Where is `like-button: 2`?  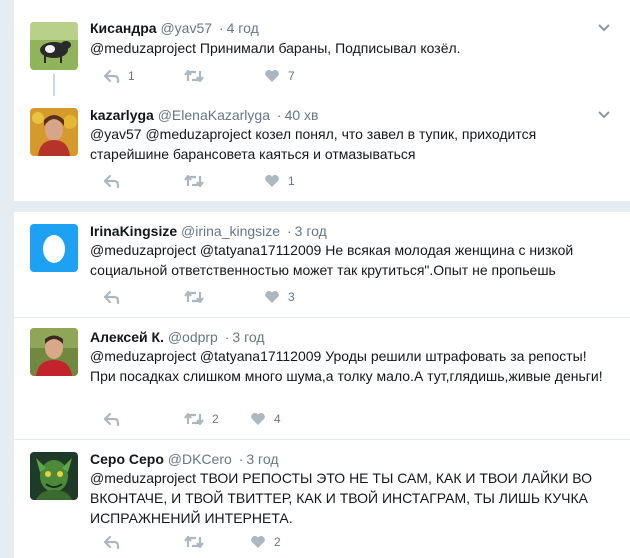 like-button: 2 is located at coordinates (265, 542).